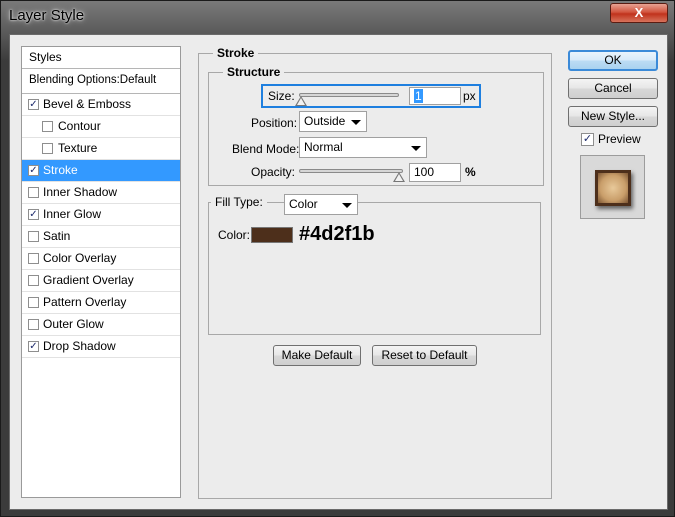 The width and height of the screenshot is (675, 517). What do you see at coordinates (47, 15) in the screenshot?
I see `window-title: Layer Style` at bounding box center [47, 15].